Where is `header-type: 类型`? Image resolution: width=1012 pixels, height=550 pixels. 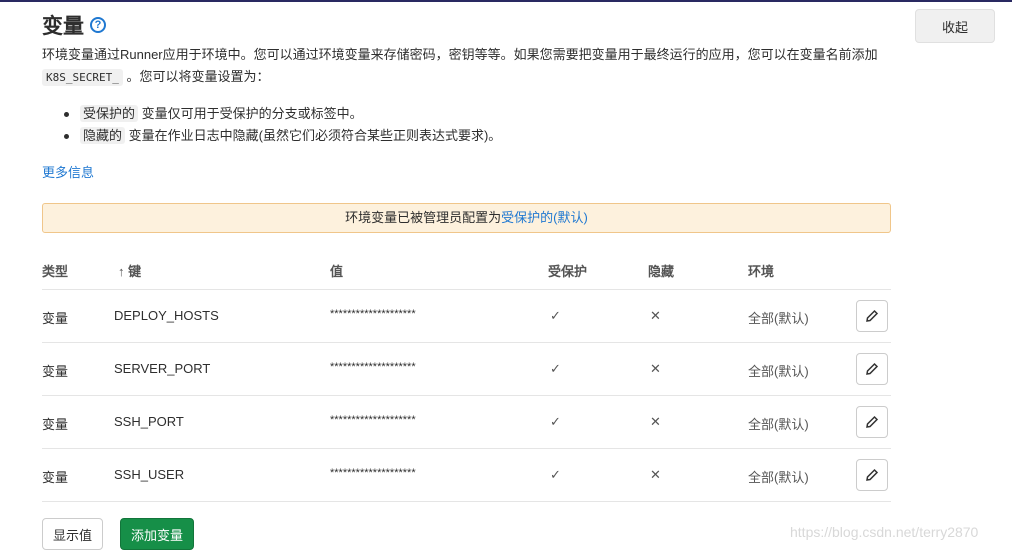 header-type: 类型 is located at coordinates (55, 271).